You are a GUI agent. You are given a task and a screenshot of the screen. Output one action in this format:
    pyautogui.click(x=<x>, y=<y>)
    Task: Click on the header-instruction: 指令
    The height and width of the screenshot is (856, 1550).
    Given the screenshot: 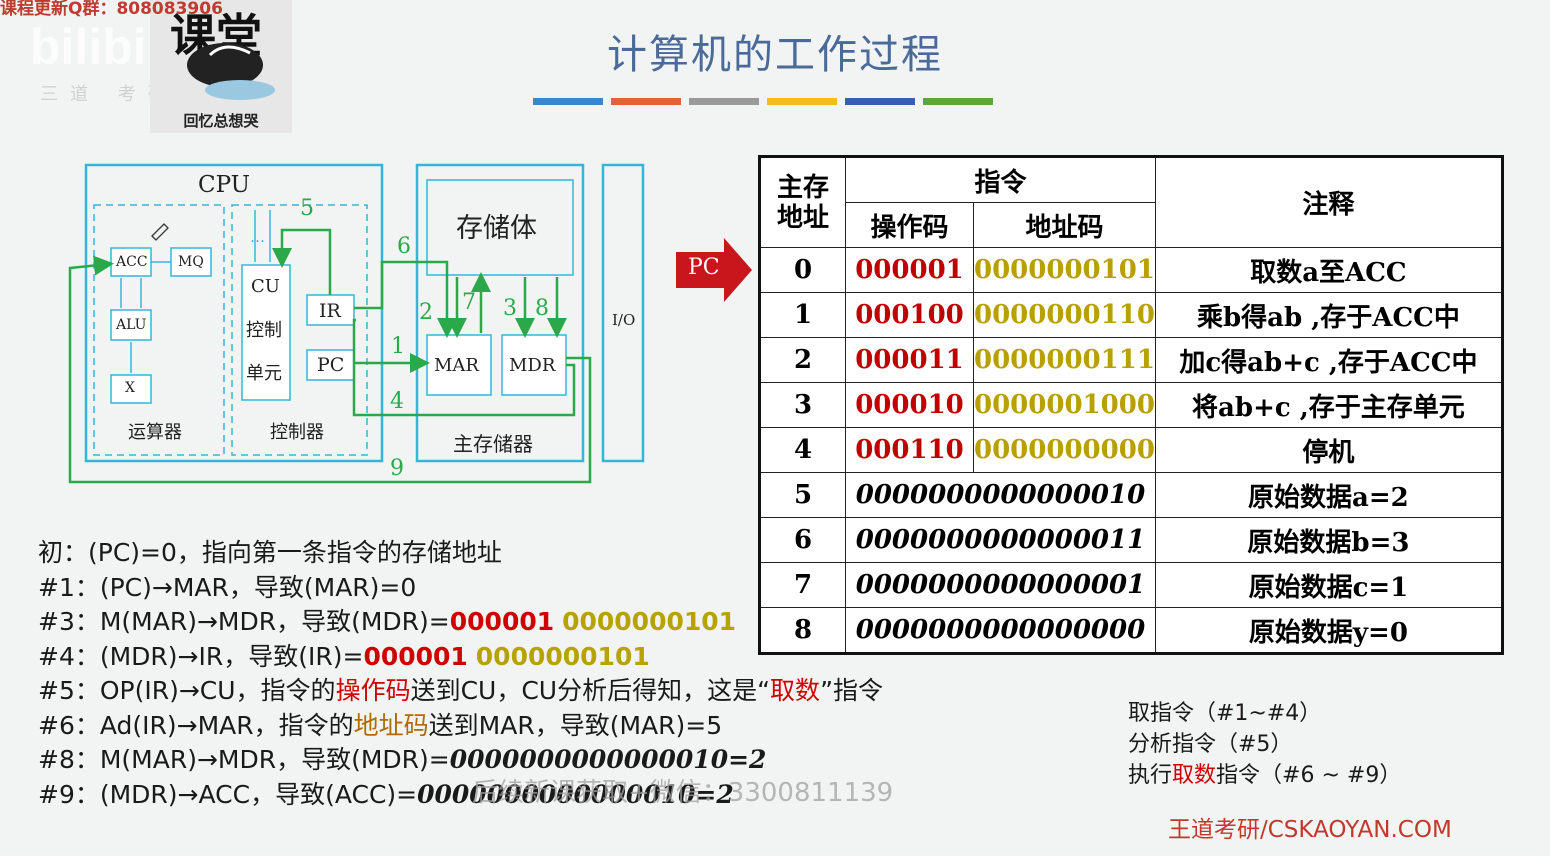 What is the action you would take?
    pyautogui.click(x=1000, y=179)
    